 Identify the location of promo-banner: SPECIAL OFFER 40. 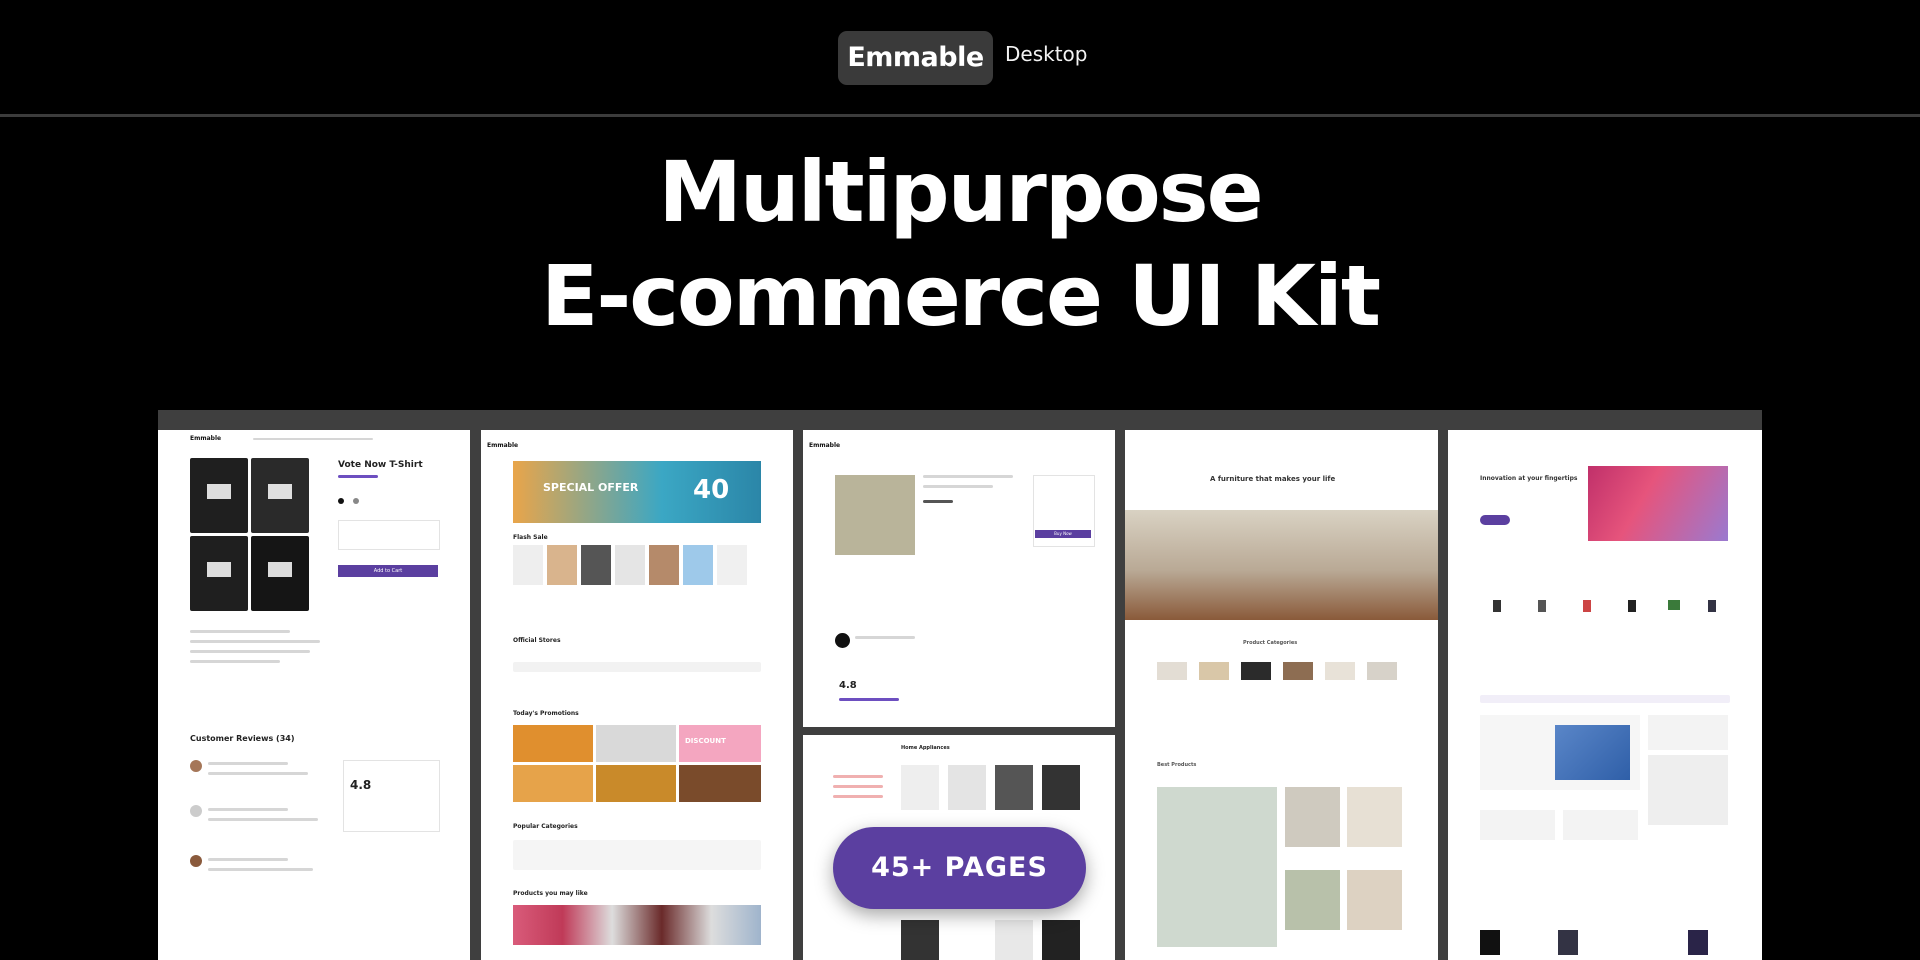
(637, 492).